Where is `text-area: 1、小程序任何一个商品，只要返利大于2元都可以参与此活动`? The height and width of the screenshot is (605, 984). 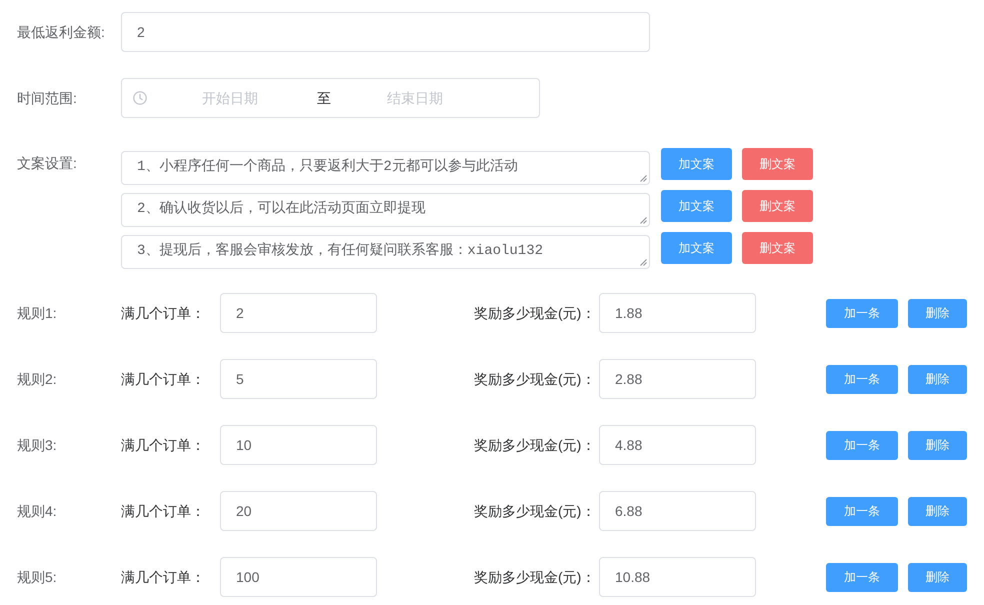
text-area: 1、小程序任何一个商品，只要返利大于2元都可以参与此活动 is located at coordinates (385, 168).